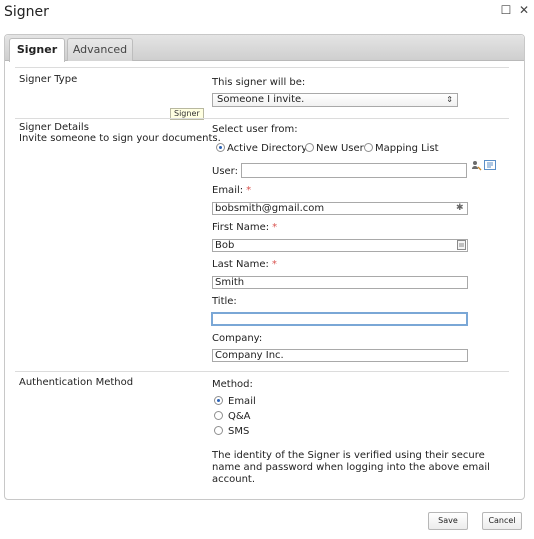 This screenshot has height=539, width=534. I want to click on contact-card-icon, so click(461, 246).